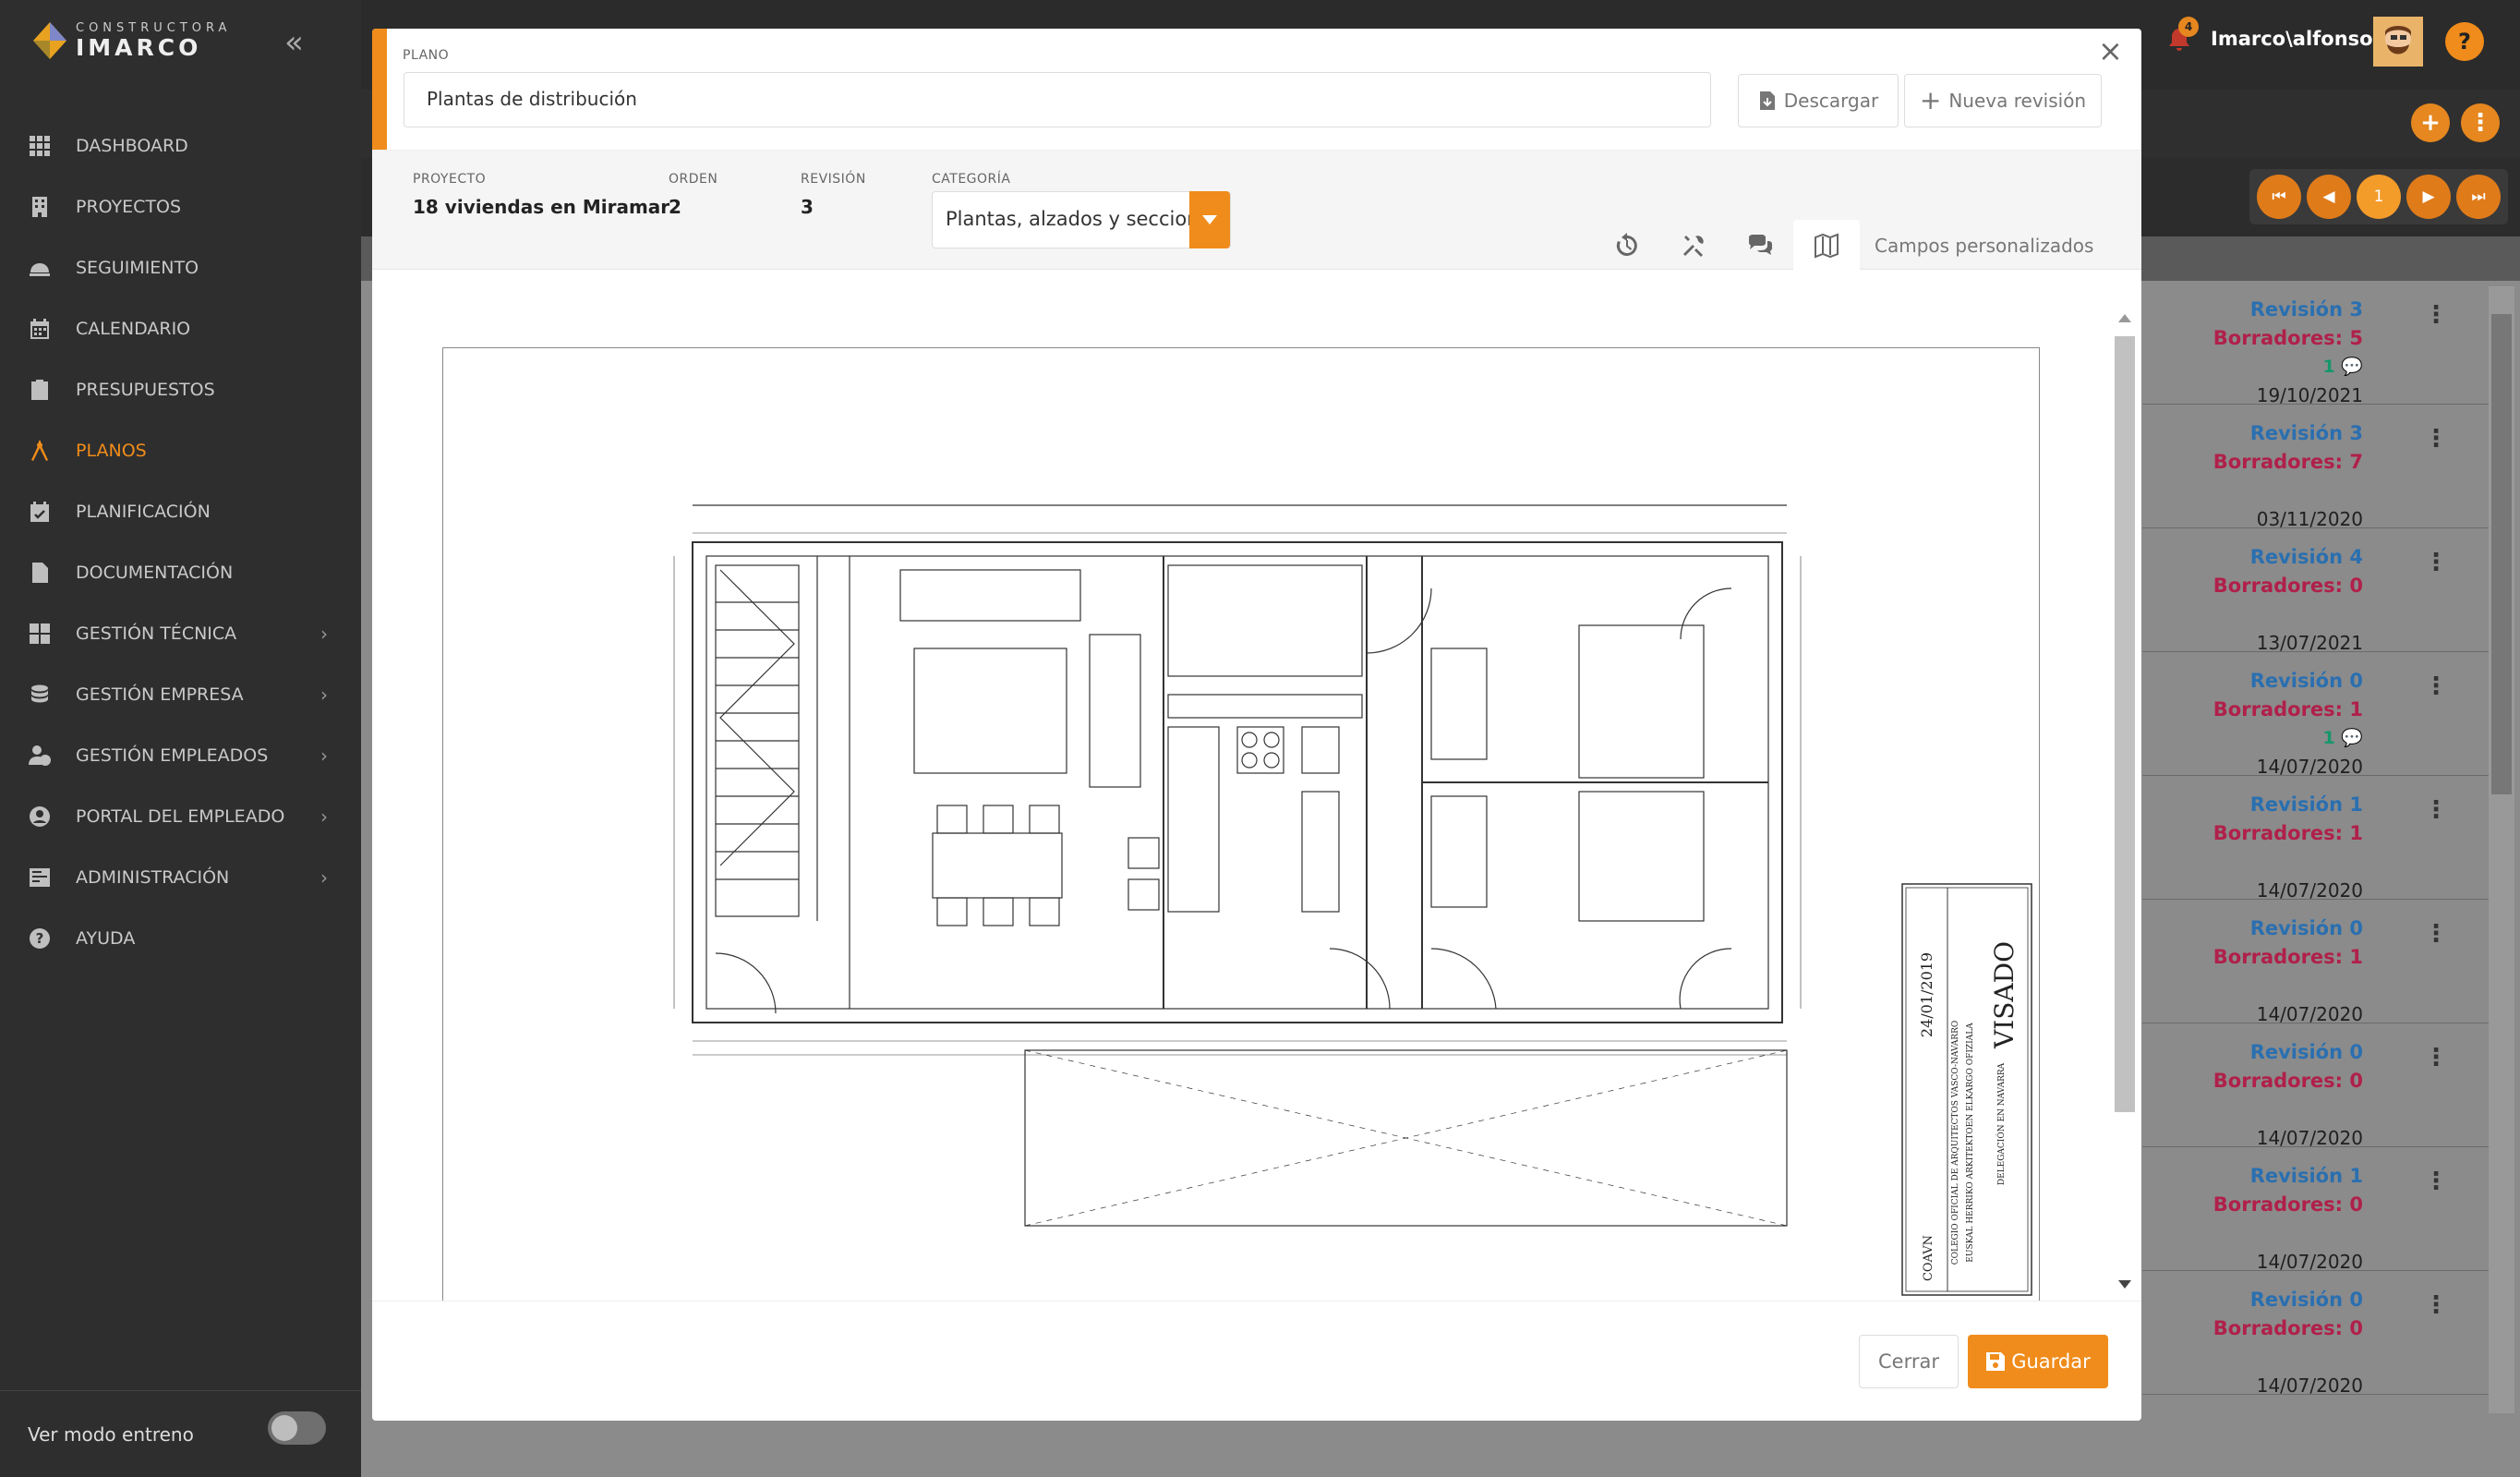 The width and height of the screenshot is (2520, 1477). What do you see at coordinates (1984, 246) in the screenshot?
I see `tab-custom-fields: Campos personalizados` at bounding box center [1984, 246].